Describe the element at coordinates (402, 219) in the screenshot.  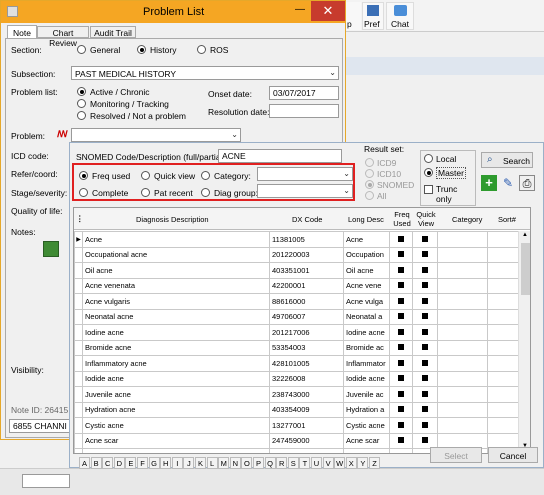
I see `col-freq-used: Freq Used` at that location.